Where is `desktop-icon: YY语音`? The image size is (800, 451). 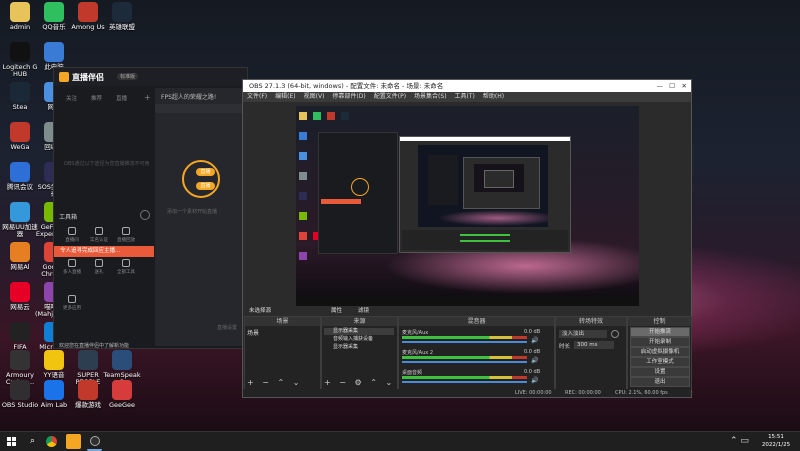 desktop-icon: YY语音 is located at coordinates (54, 364).